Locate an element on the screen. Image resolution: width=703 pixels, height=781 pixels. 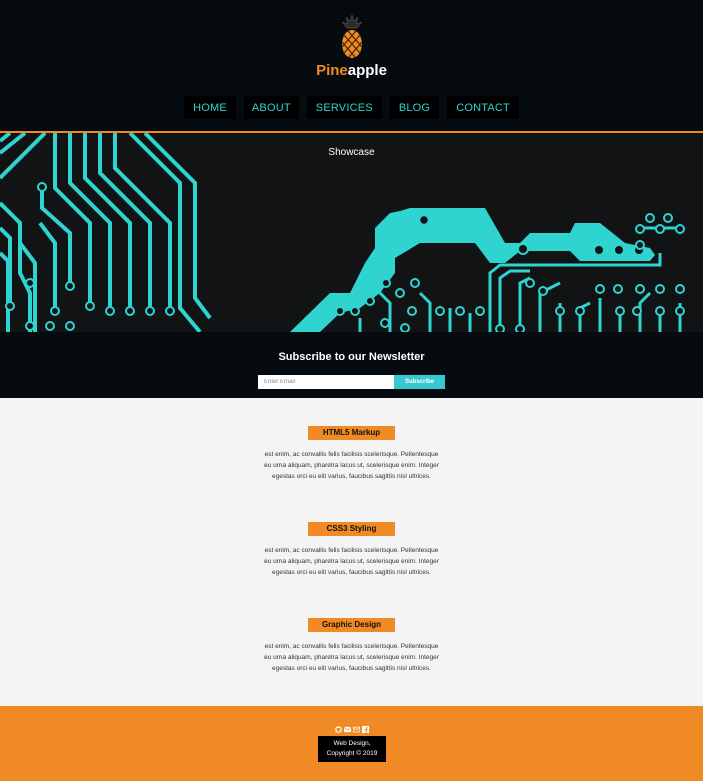
email-icon is located at coordinates (347, 726).